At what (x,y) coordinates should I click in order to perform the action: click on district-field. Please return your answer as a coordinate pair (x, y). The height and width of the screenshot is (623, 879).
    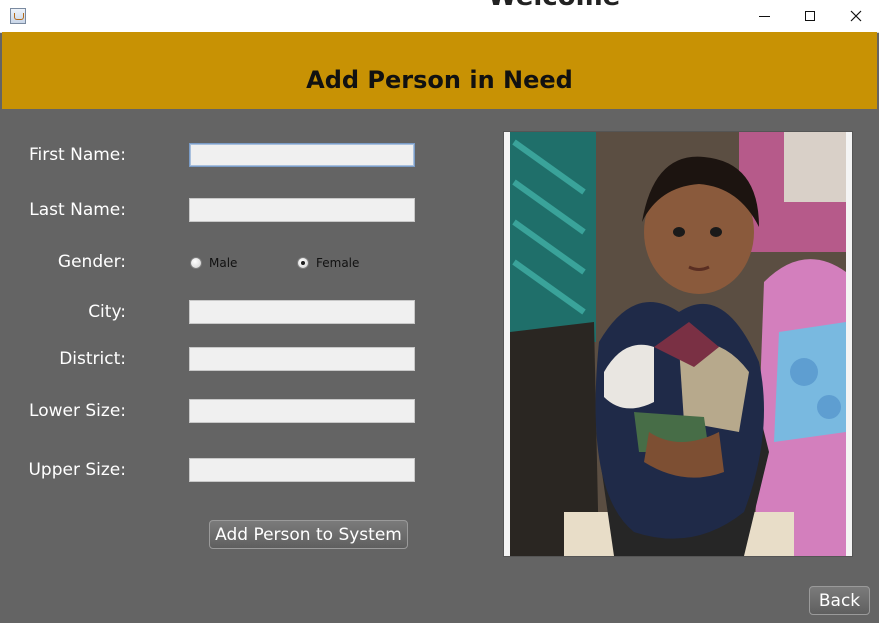
    Looking at the image, I should click on (302, 359).